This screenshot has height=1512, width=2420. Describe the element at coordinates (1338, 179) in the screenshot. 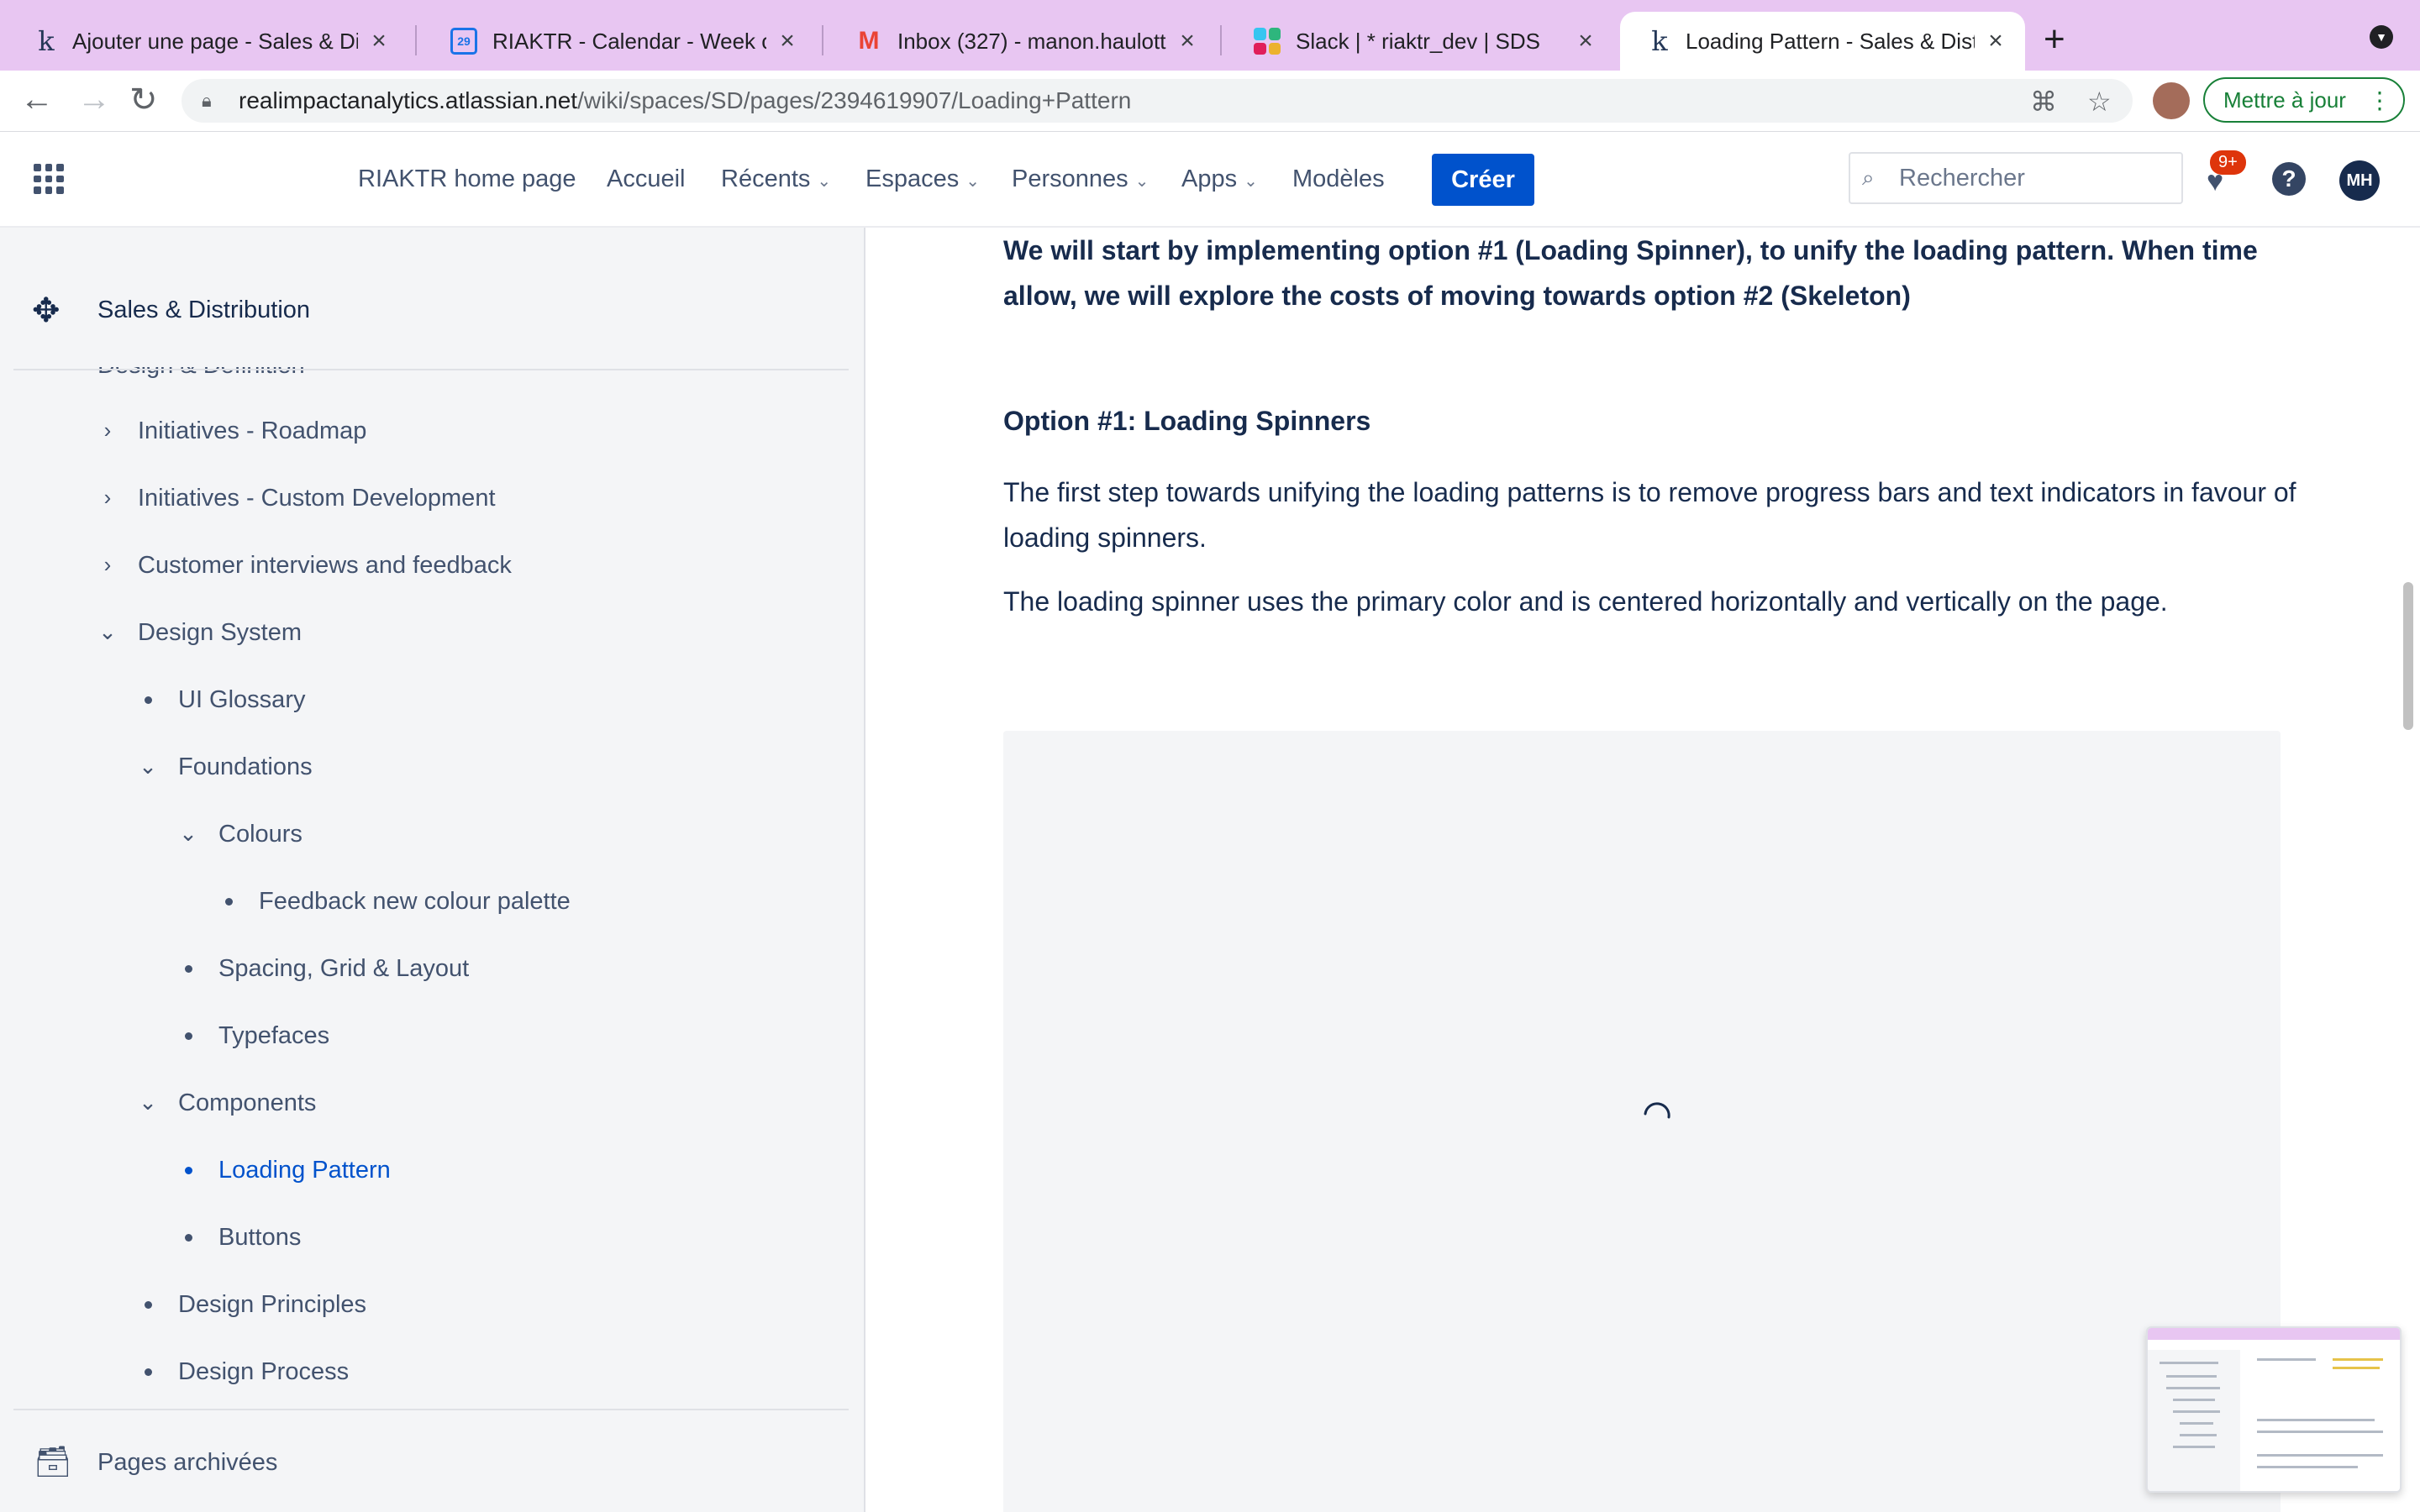

I see `nav-modeles: Modèles` at that location.